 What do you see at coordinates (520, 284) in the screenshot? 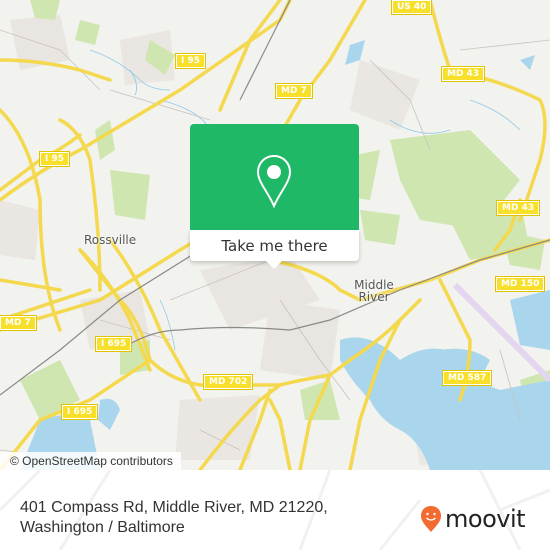
I see `highway-shield-md-150: MD 150` at bounding box center [520, 284].